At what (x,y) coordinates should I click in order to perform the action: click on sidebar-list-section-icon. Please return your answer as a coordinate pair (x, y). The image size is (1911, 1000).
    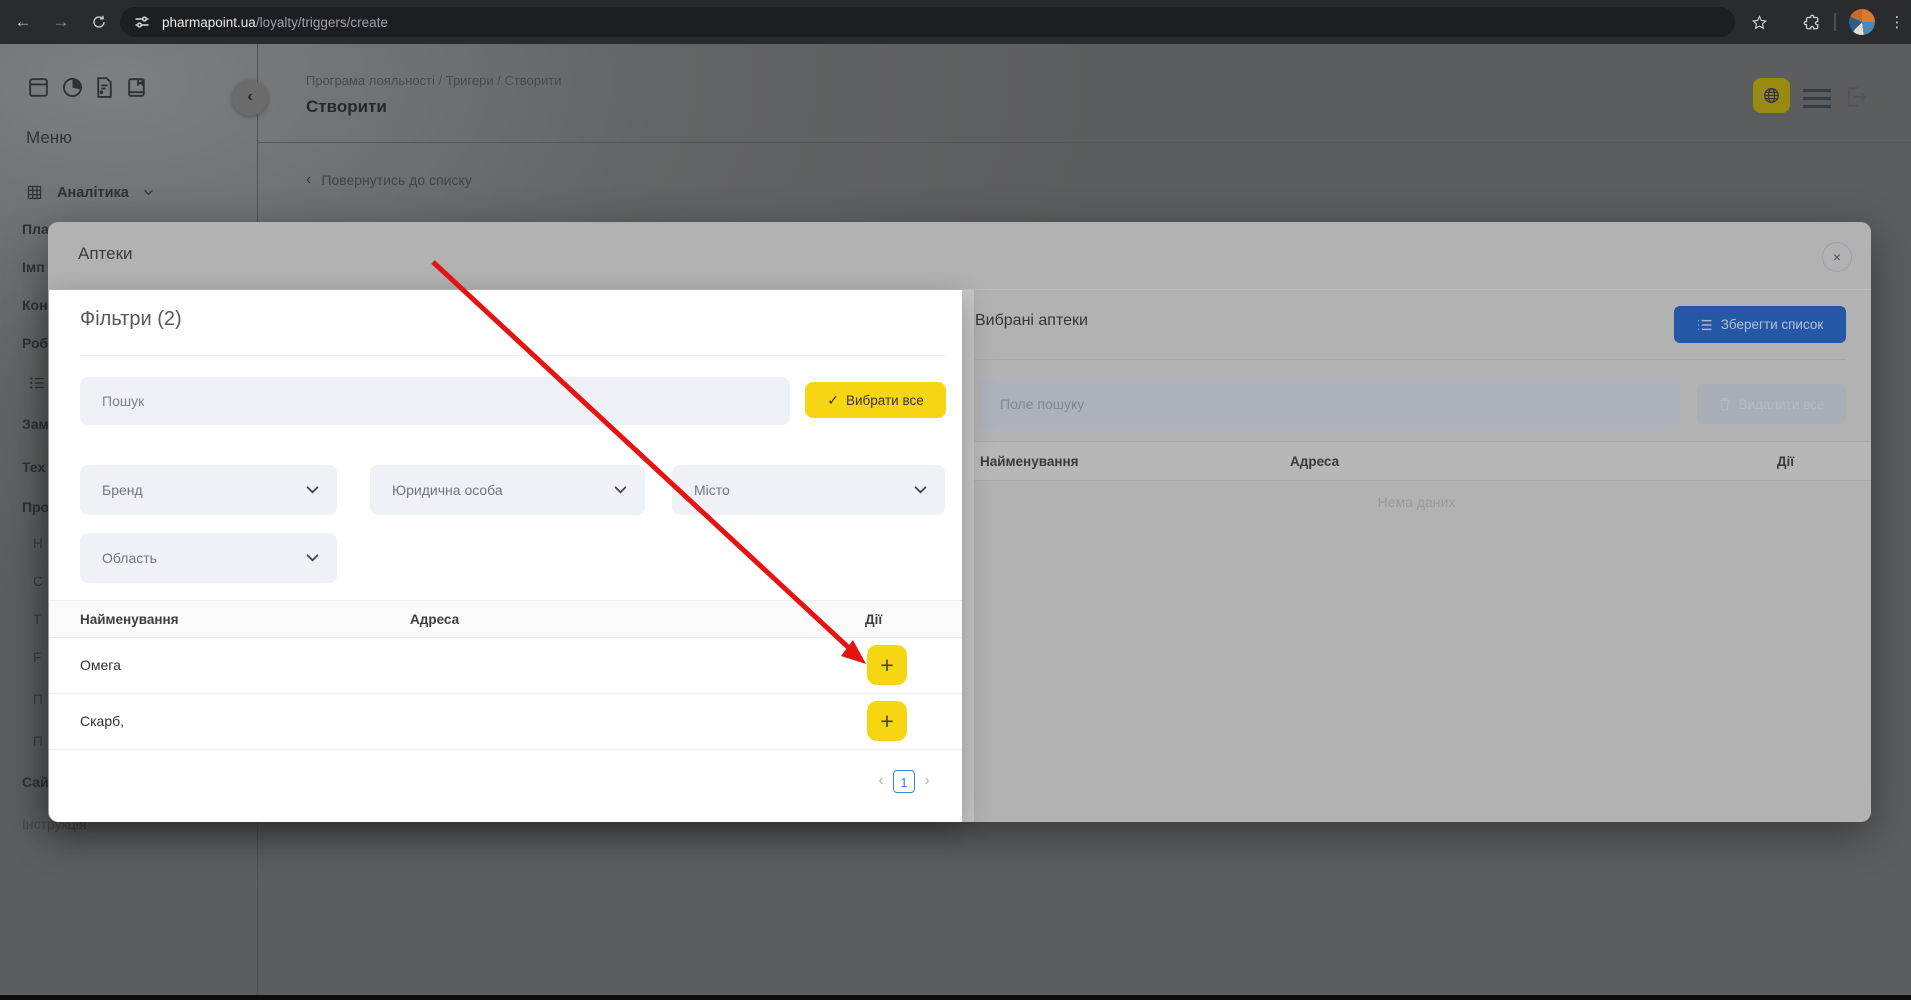
    Looking at the image, I should click on (37, 385).